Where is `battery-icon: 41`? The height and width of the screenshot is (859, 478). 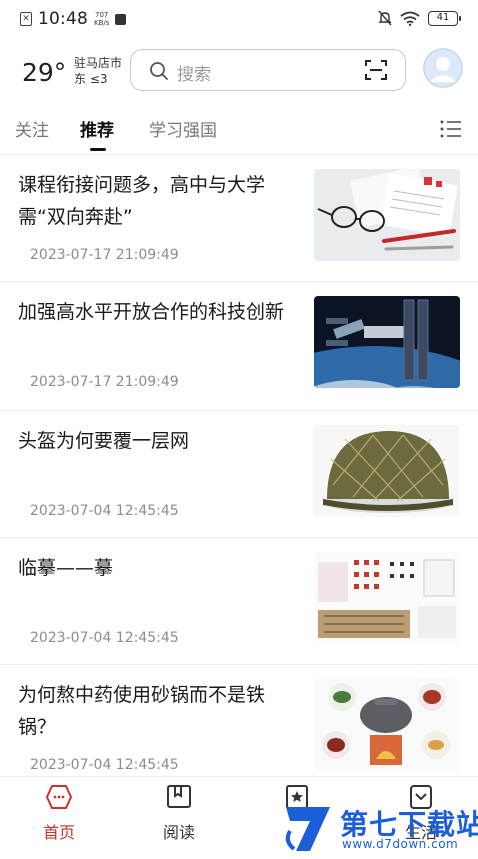
battery-icon: 41 is located at coordinates (444, 18).